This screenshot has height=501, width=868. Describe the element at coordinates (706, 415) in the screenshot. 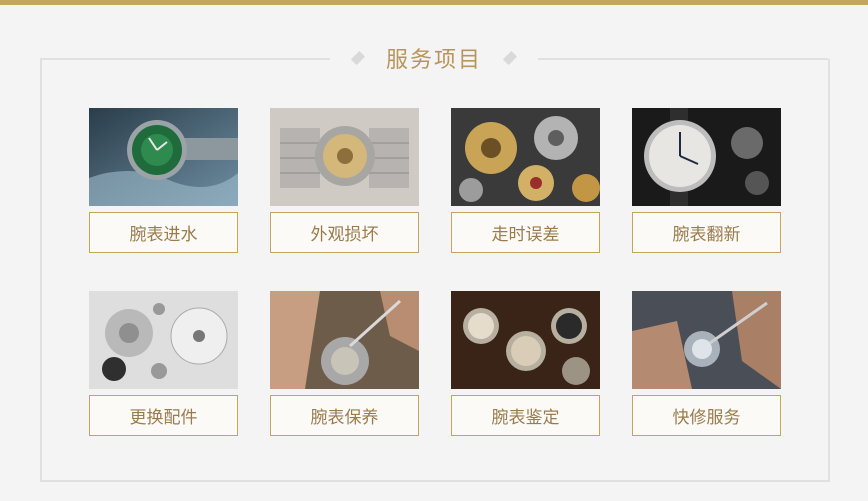

I see `service-label: 快修服务` at that location.